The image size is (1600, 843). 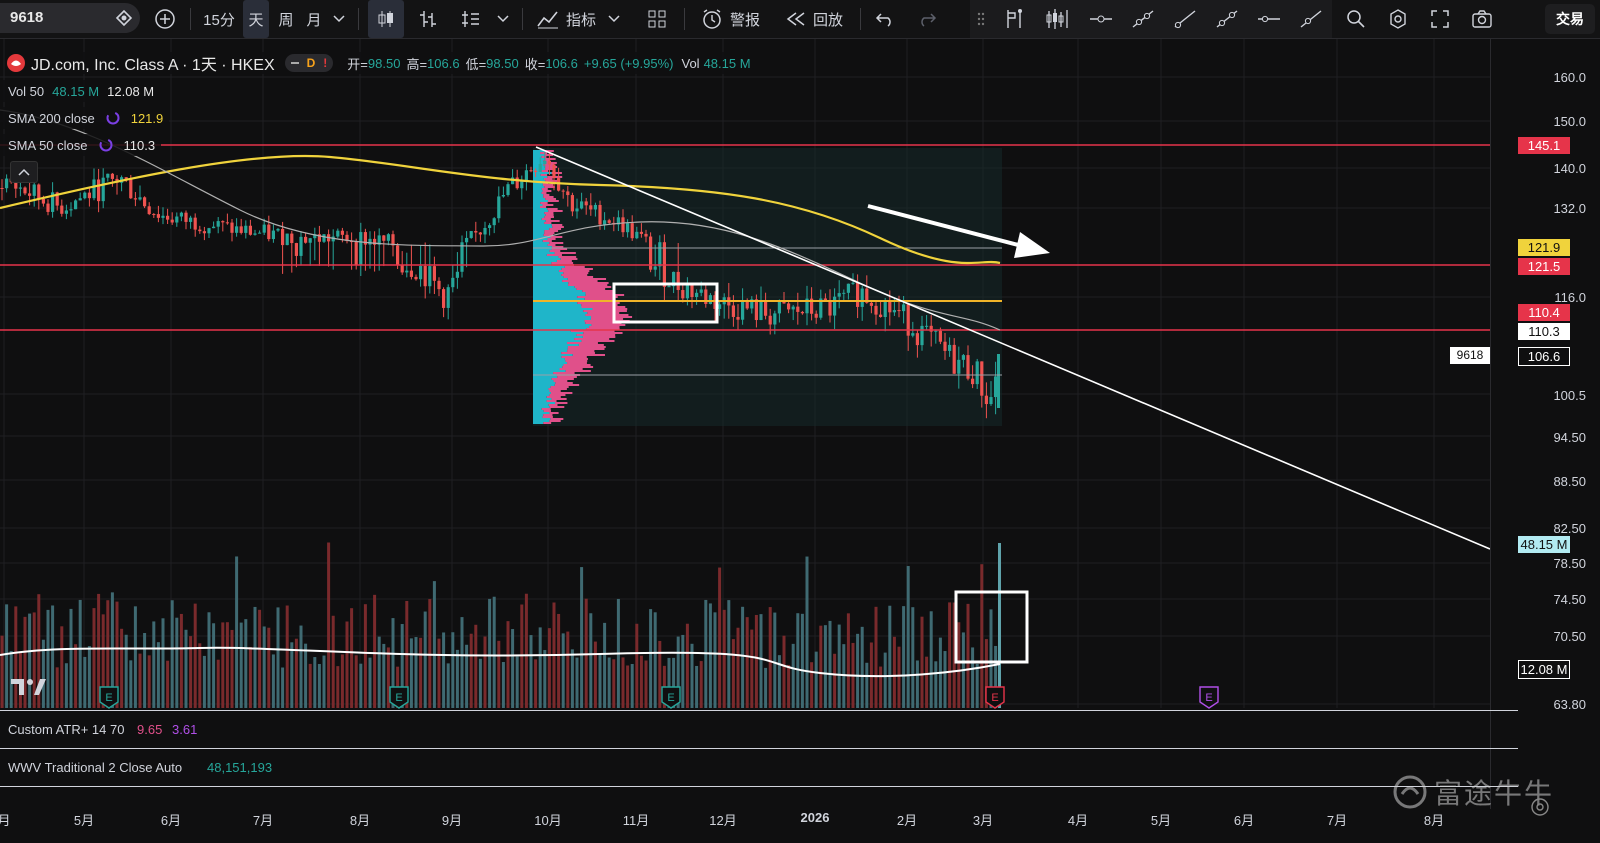 What do you see at coordinates (1570, 19) in the screenshot?
I see `trade-button: 交易` at bounding box center [1570, 19].